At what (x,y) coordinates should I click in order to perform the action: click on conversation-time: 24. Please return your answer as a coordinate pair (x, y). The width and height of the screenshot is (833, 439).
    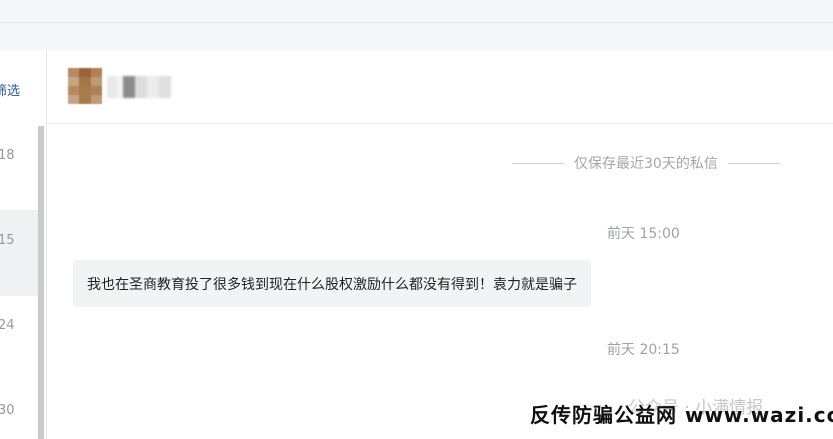
    Looking at the image, I should click on (7, 325).